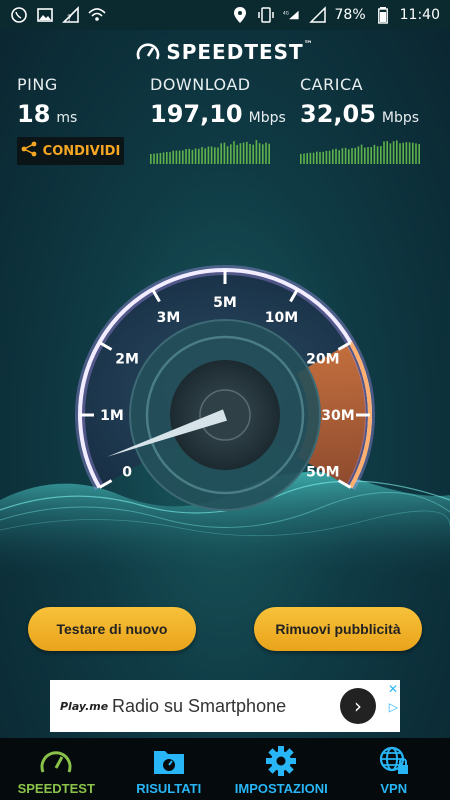 The height and width of the screenshot is (800, 450). I want to click on gauge-label: 5M, so click(225, 303).